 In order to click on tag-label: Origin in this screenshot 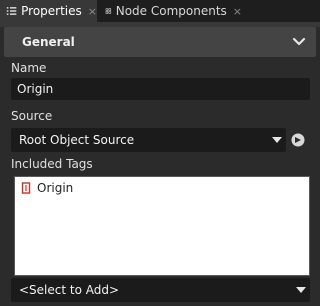, I will do `click(55, 188)`.